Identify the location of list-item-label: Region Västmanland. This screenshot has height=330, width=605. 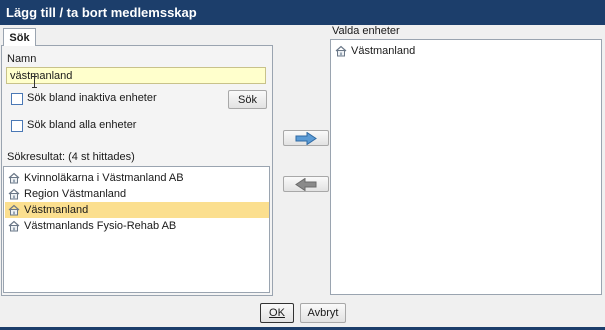
(75, 194).